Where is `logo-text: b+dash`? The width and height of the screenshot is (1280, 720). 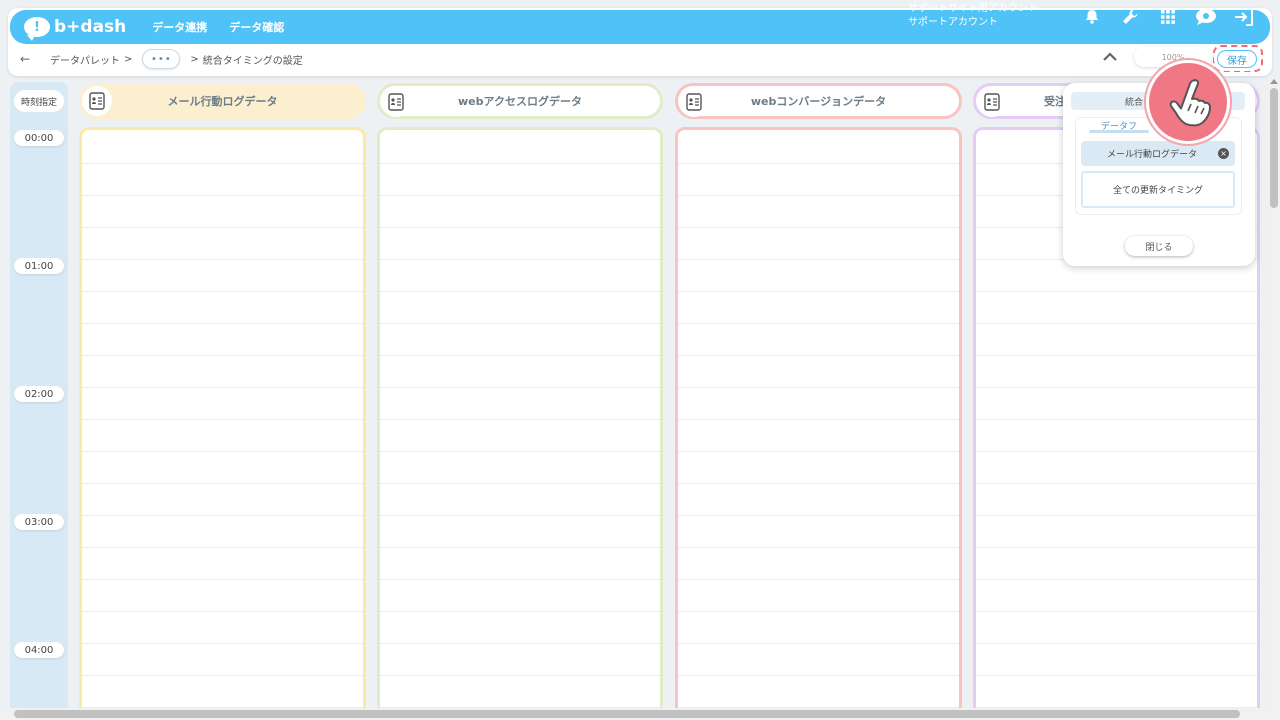
logo-text: b+dash is located at coordinates (90, 27).